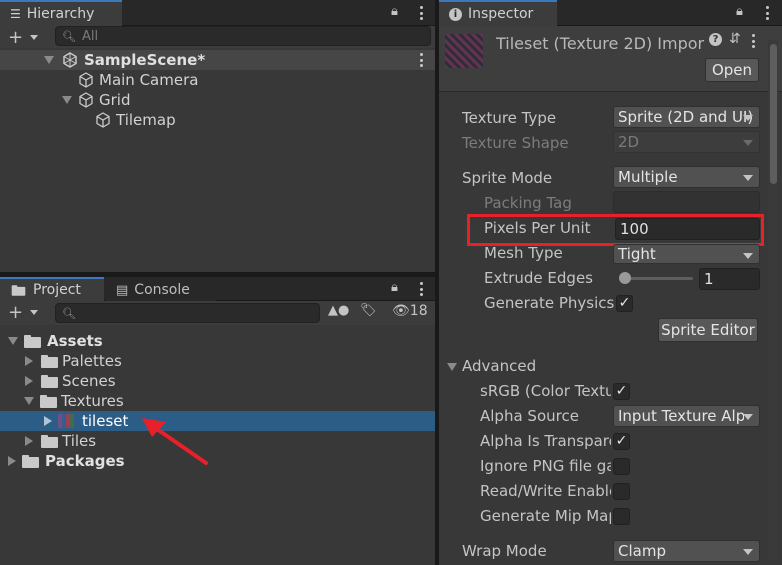 This screenshot has width=782, height=565. Describe the element at coordinates (686, 117) in the screenshot. I see `texture-type-dropdown: Sprite (2D and UI)` at that location.